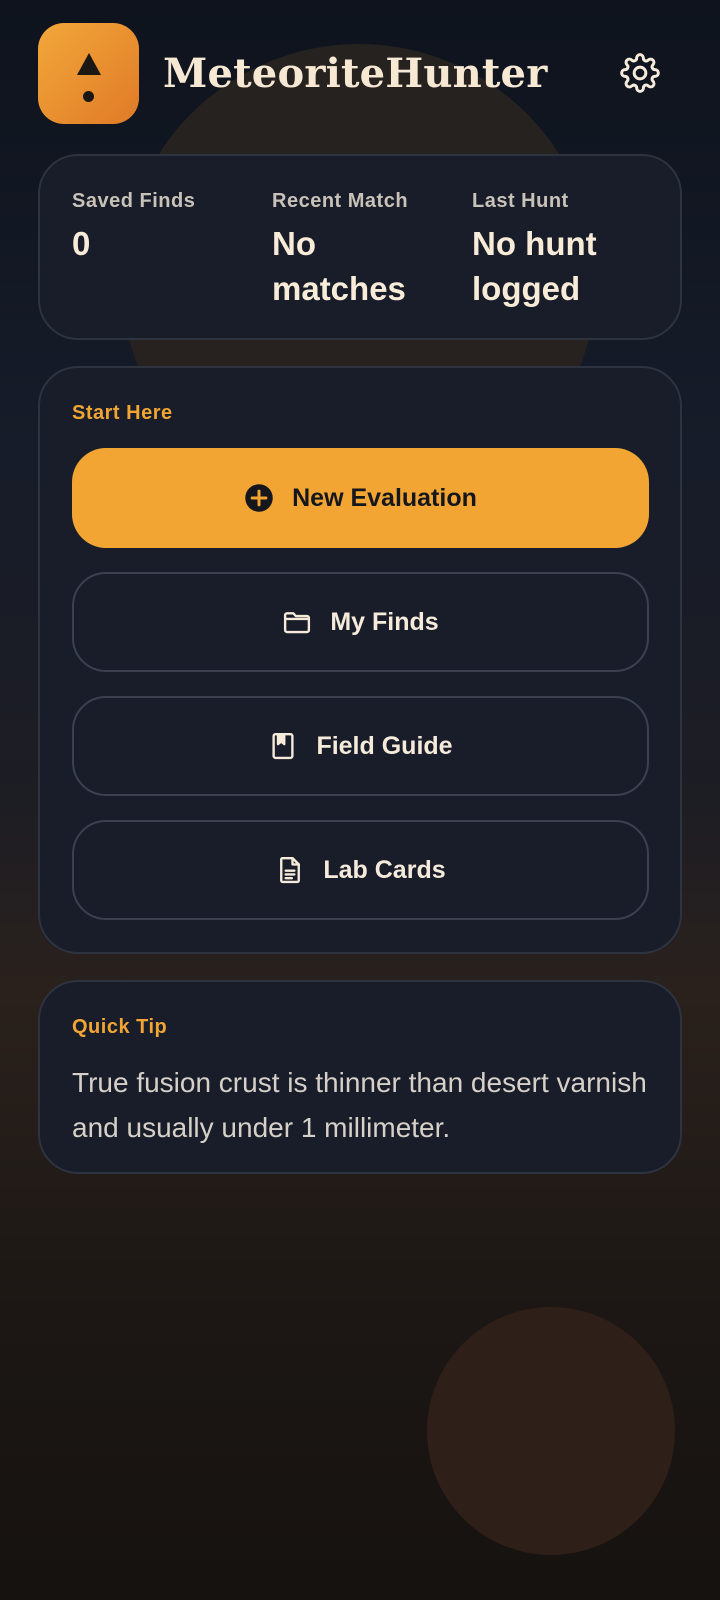 The width and height of the screenshot is (720, 1600). I want to click on section-label: Start Here, so click(122, 413).